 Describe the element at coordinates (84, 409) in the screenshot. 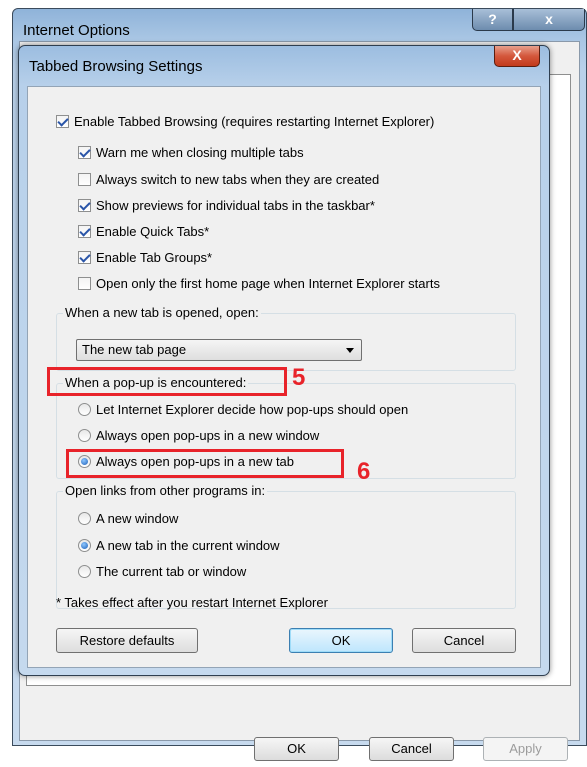

I see `popup-ie-decide-radio` at that location.